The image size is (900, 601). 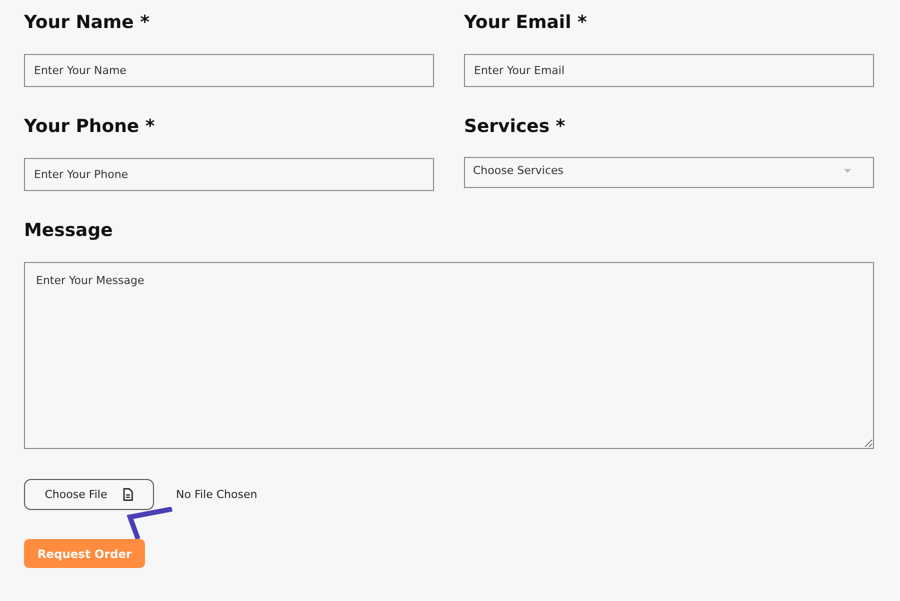 I want to click on field-label: Your Email *, so click(x=526, y=23).